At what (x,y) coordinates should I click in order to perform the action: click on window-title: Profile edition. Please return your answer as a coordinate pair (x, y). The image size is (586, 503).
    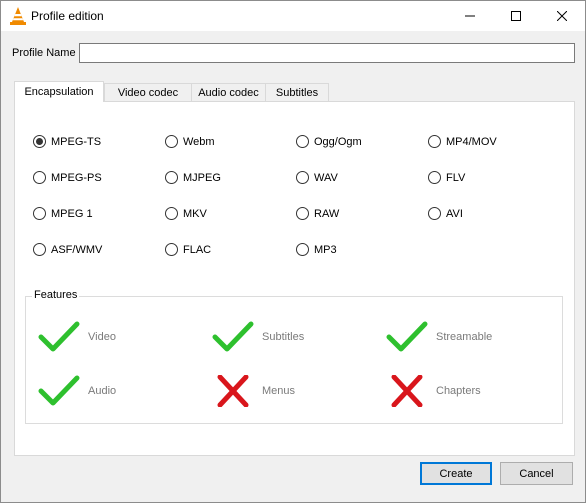
    Looking at the image, I should click on (67, 16).